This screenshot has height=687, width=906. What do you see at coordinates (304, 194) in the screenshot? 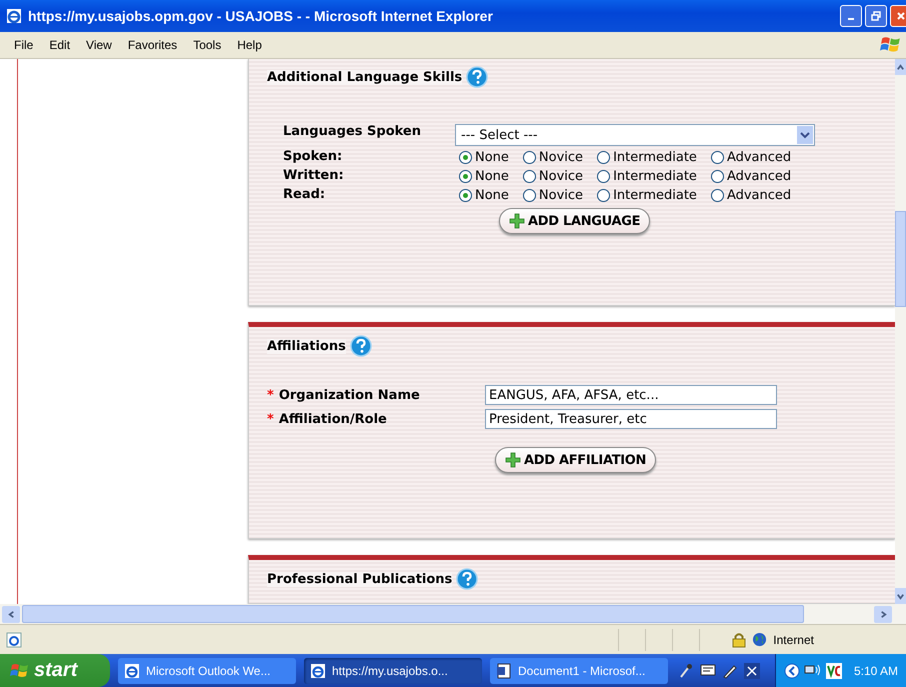
I see `field-label: Read:` at bounding box center [304, 194].